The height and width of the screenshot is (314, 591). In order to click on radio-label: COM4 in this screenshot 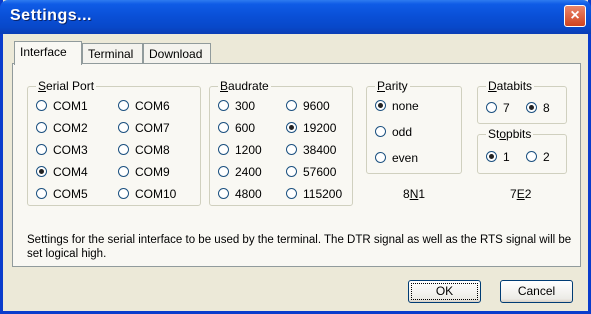, I will do `click(70, 172)`.